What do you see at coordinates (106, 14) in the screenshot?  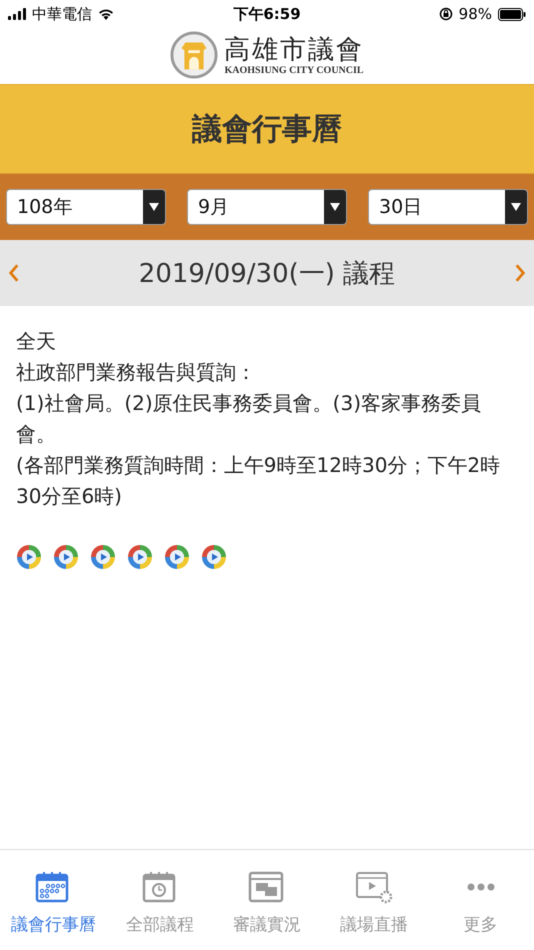 I see `wifi-icon` at bounding box center [106, 14].